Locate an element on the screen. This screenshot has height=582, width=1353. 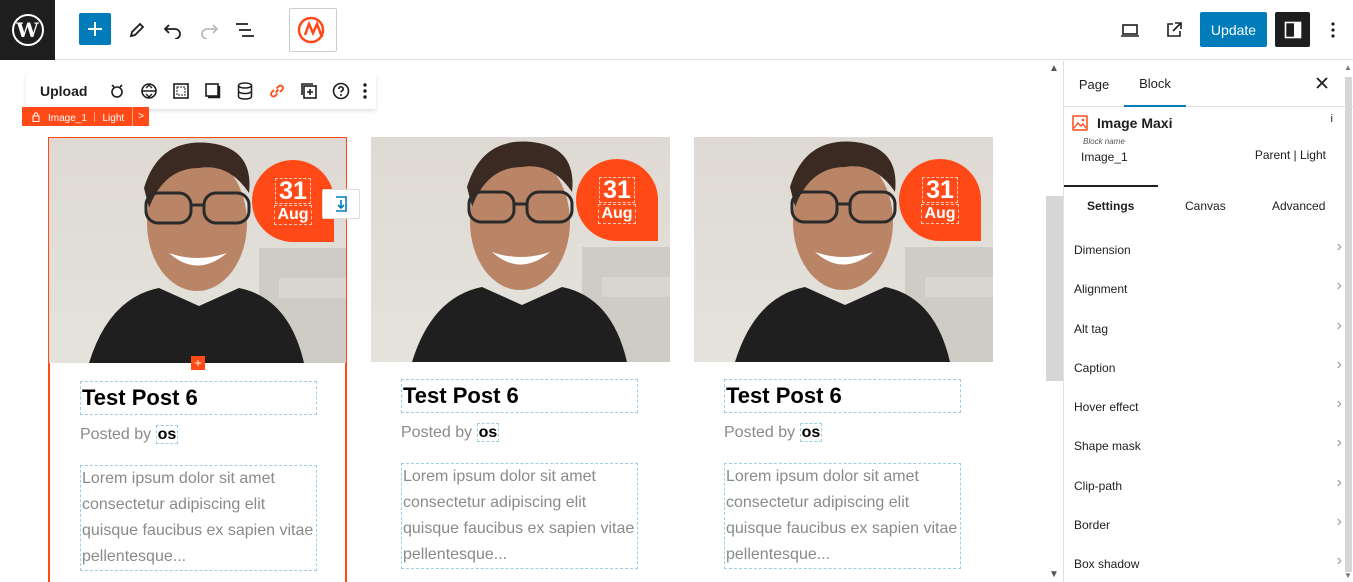
add-block-button is located at coordinates (95, 29).